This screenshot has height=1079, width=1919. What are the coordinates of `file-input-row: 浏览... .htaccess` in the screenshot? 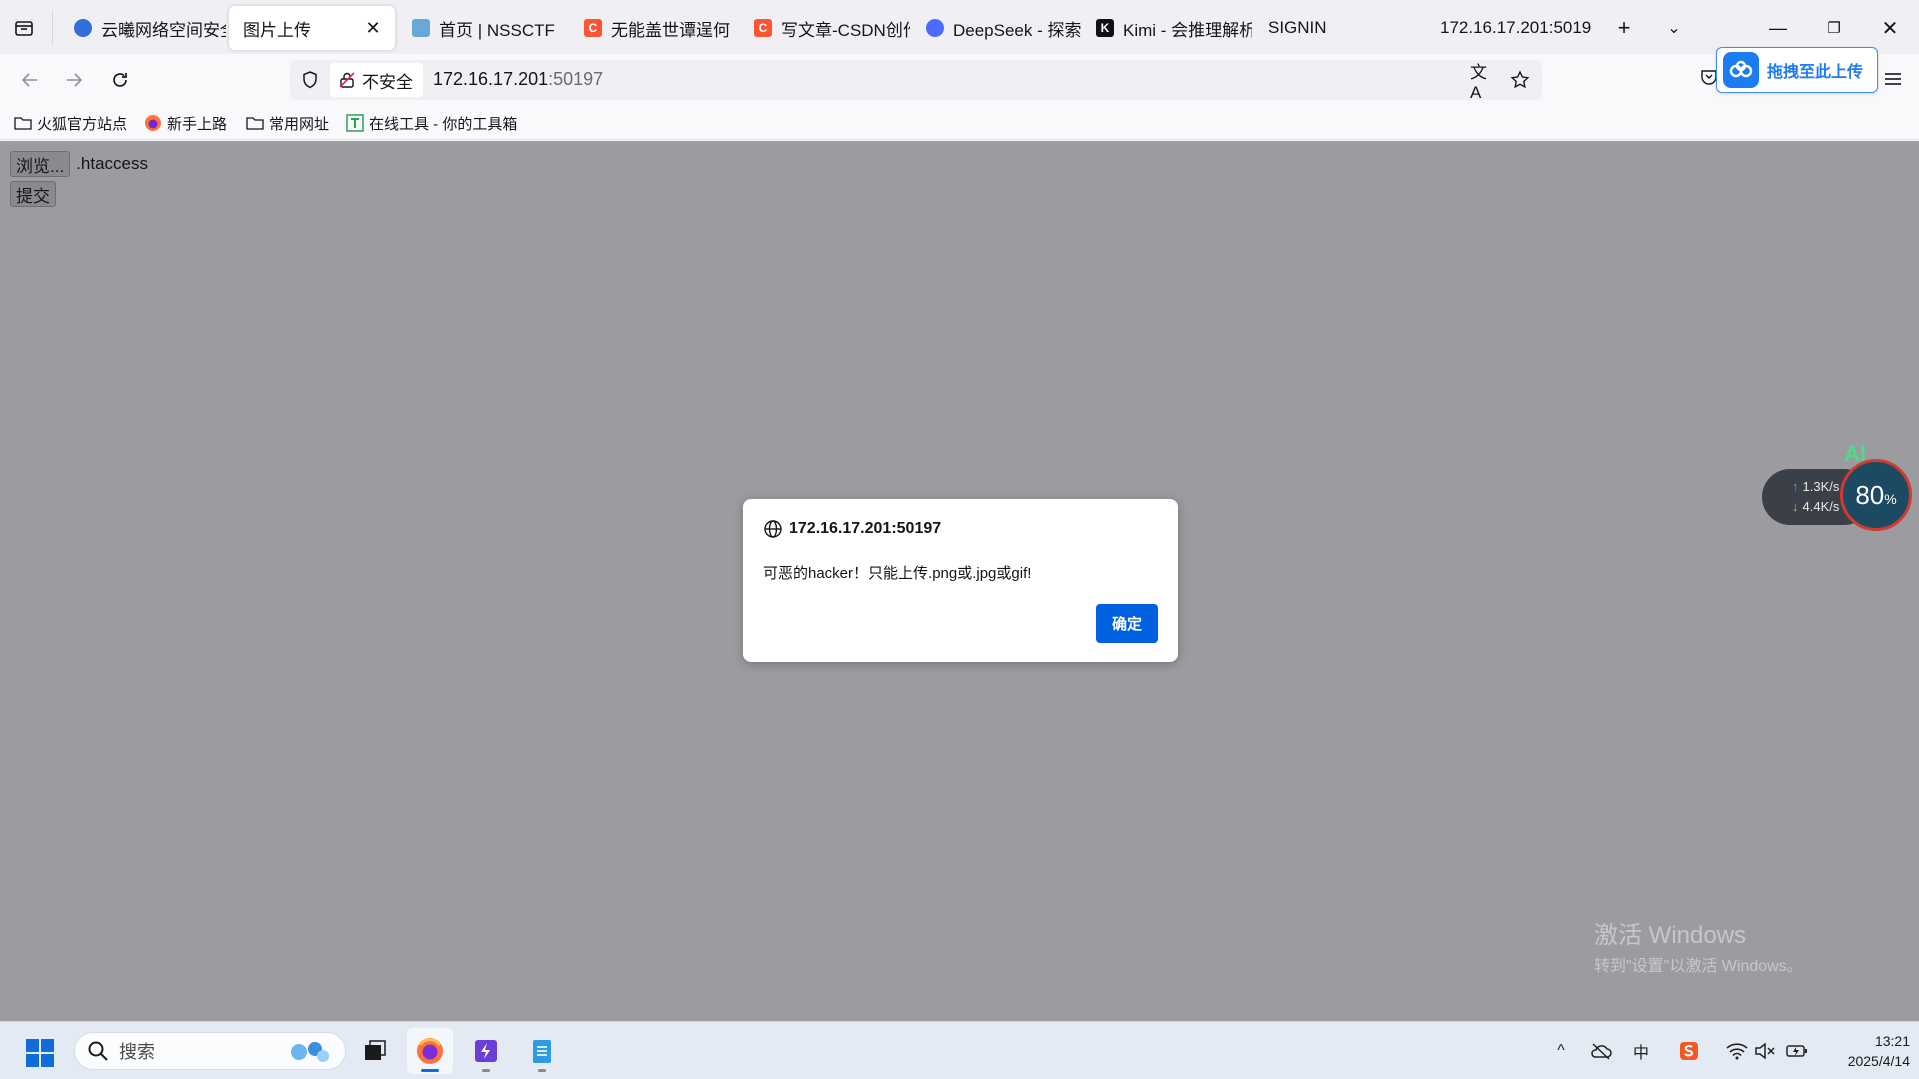 It's located at (79, 164).